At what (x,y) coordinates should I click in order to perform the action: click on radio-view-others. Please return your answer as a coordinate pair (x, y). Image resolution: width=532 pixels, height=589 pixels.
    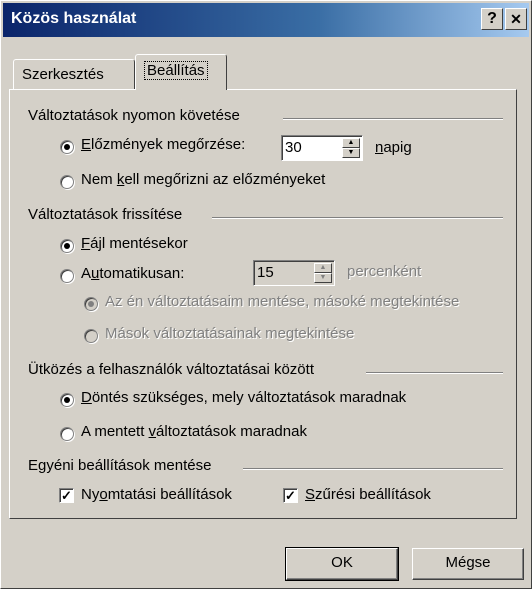
    Looking at the image, I should click on (91, 336).